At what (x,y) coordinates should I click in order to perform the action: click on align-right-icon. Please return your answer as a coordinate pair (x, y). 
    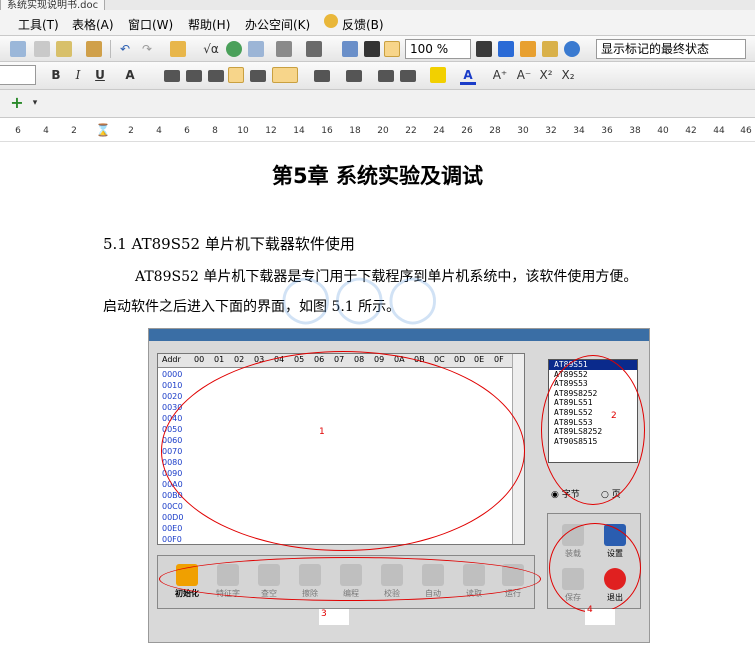
    Looking at the image, I should click on (216, 76).